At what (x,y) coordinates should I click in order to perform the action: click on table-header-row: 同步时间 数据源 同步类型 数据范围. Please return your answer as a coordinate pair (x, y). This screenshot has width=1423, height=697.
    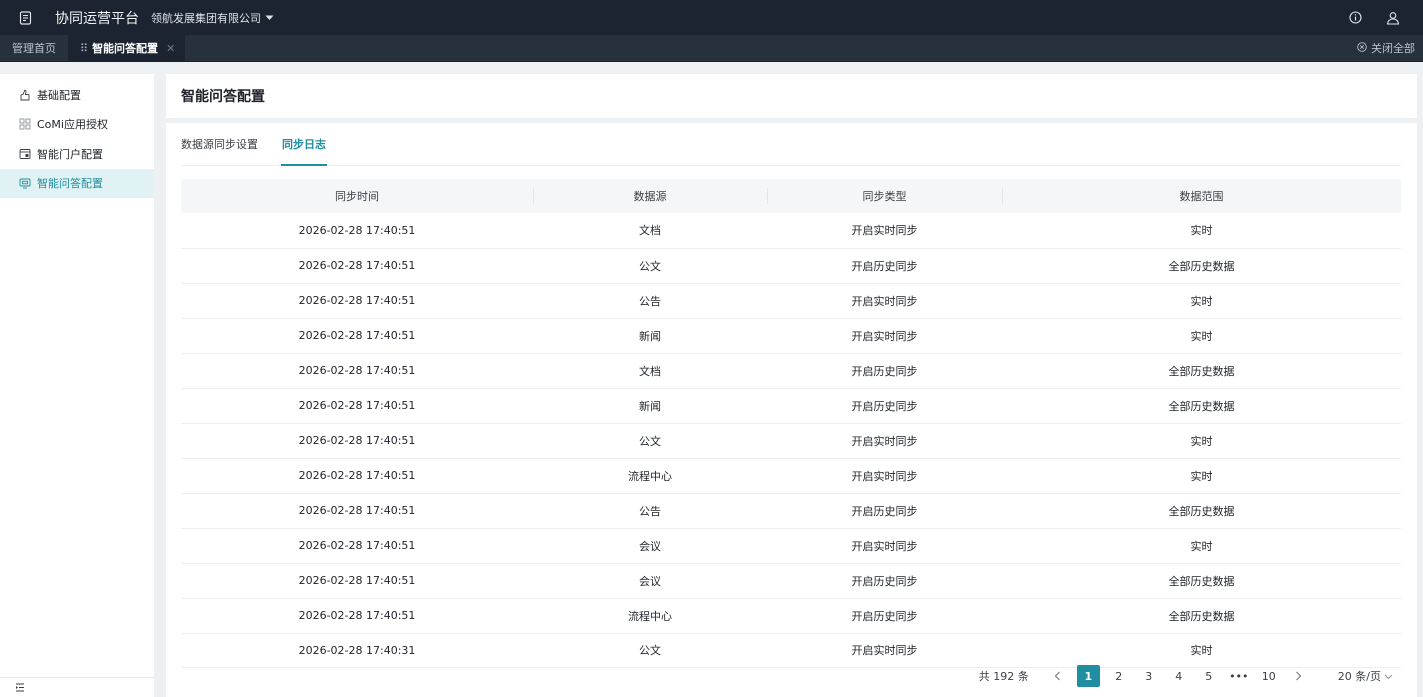
    Looking at the image, I should click on (791, 196).